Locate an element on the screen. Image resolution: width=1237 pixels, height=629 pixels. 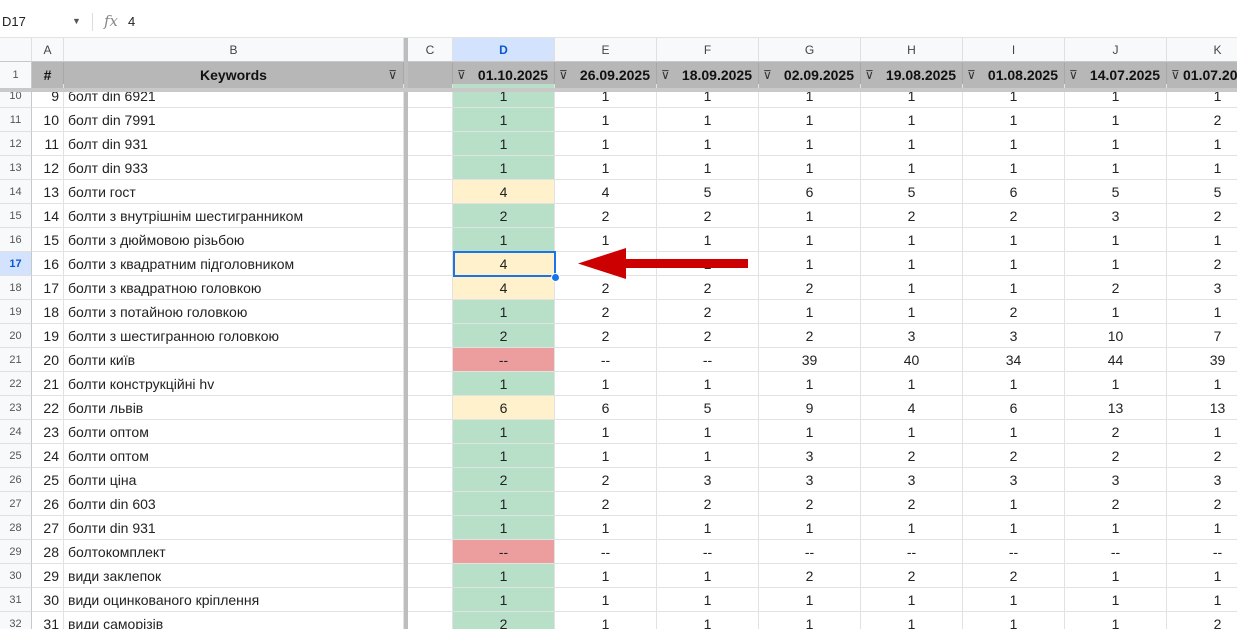
keyword-cell: болти київ is located at coordinates (234, 360).